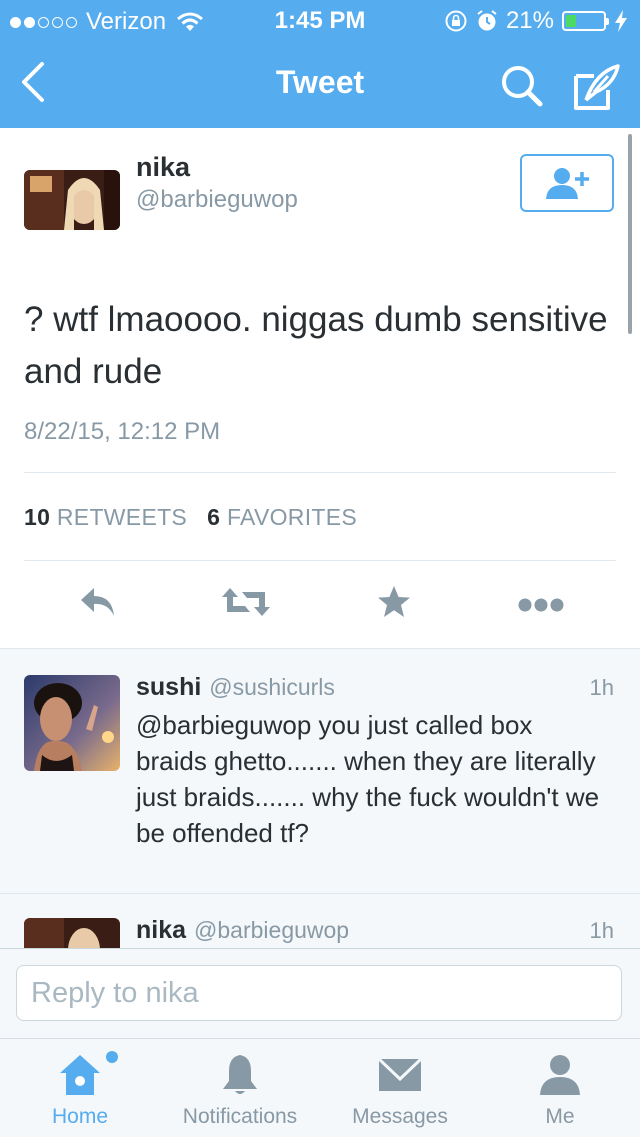 The height and width of the screenshot is (1137, 640). Describe the element at coordinates (163, 167) in the screenshot. I see `author-name: nika` at that location.